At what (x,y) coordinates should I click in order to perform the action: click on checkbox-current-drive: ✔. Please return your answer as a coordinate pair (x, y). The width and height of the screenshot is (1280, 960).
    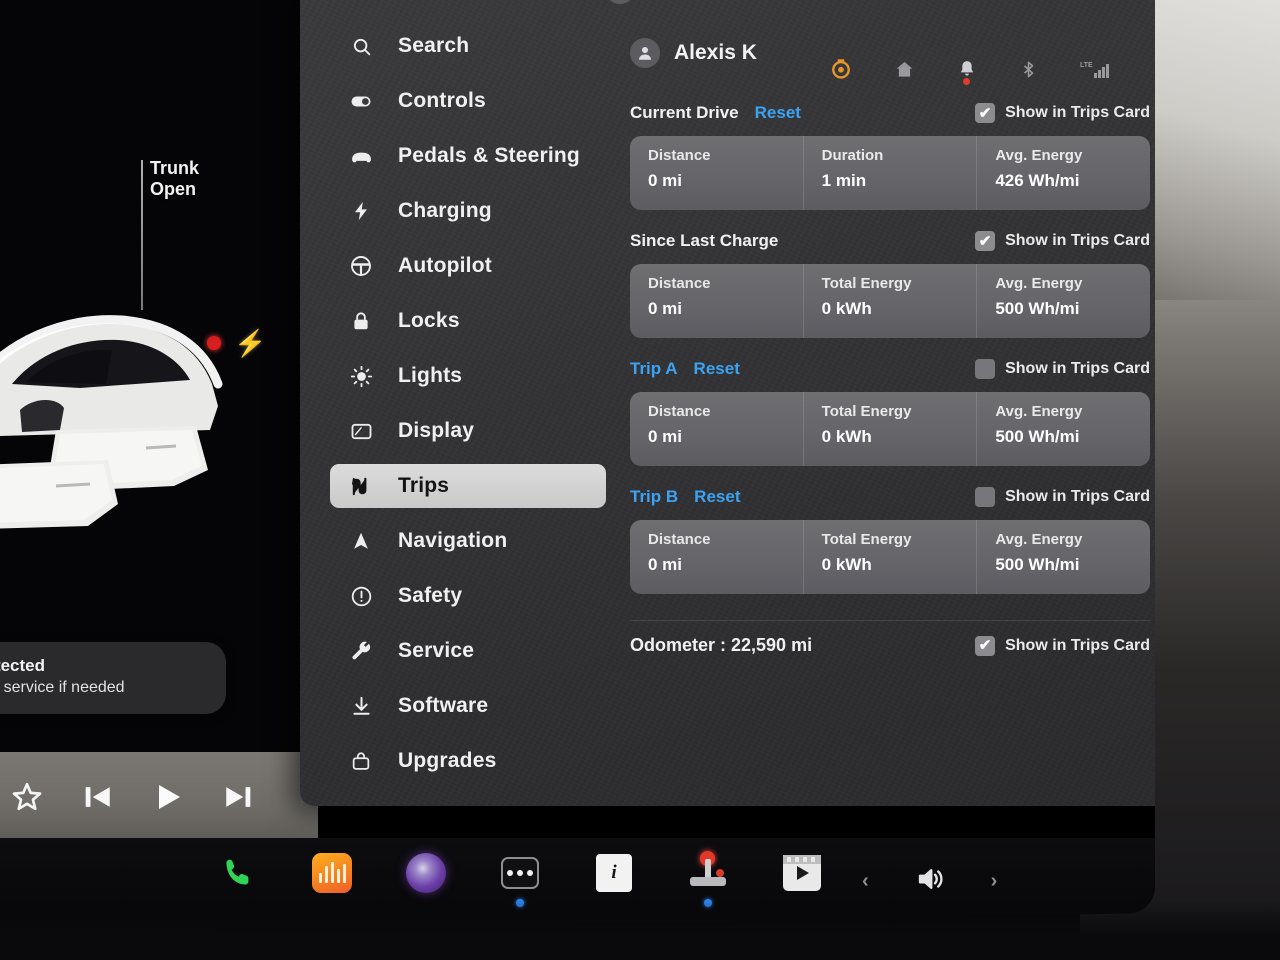
    Looking at the image, I should click on (985, 113).